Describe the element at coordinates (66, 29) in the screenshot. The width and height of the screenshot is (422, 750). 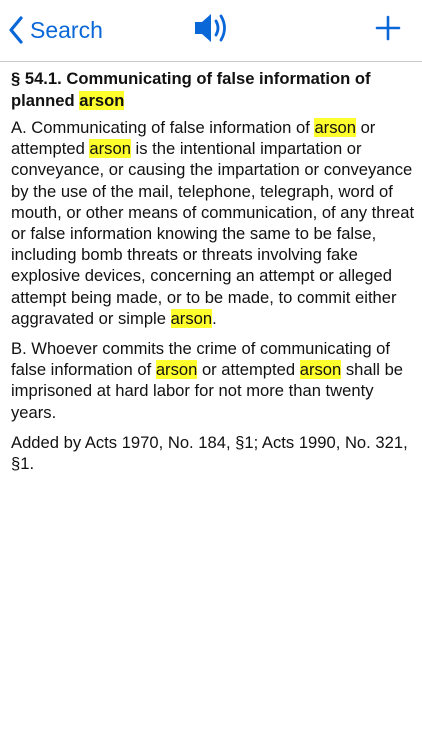
I see `back-button-label: Search` at that location.